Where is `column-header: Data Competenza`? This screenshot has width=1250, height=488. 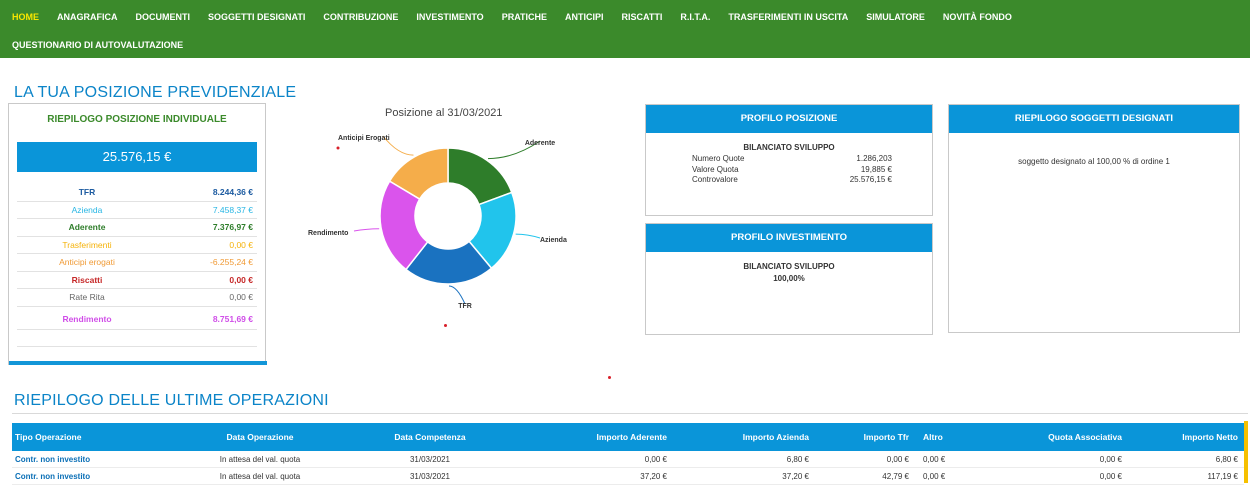 column-header: Data Competenza is located at coordinates (430, 437).